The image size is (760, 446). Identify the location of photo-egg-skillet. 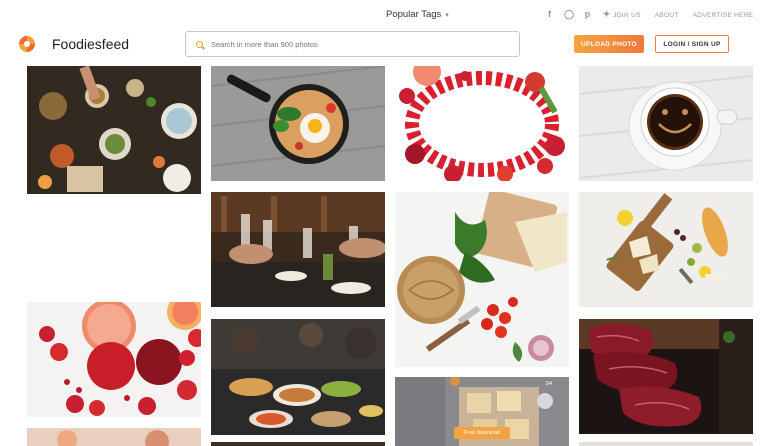
(298, 123).